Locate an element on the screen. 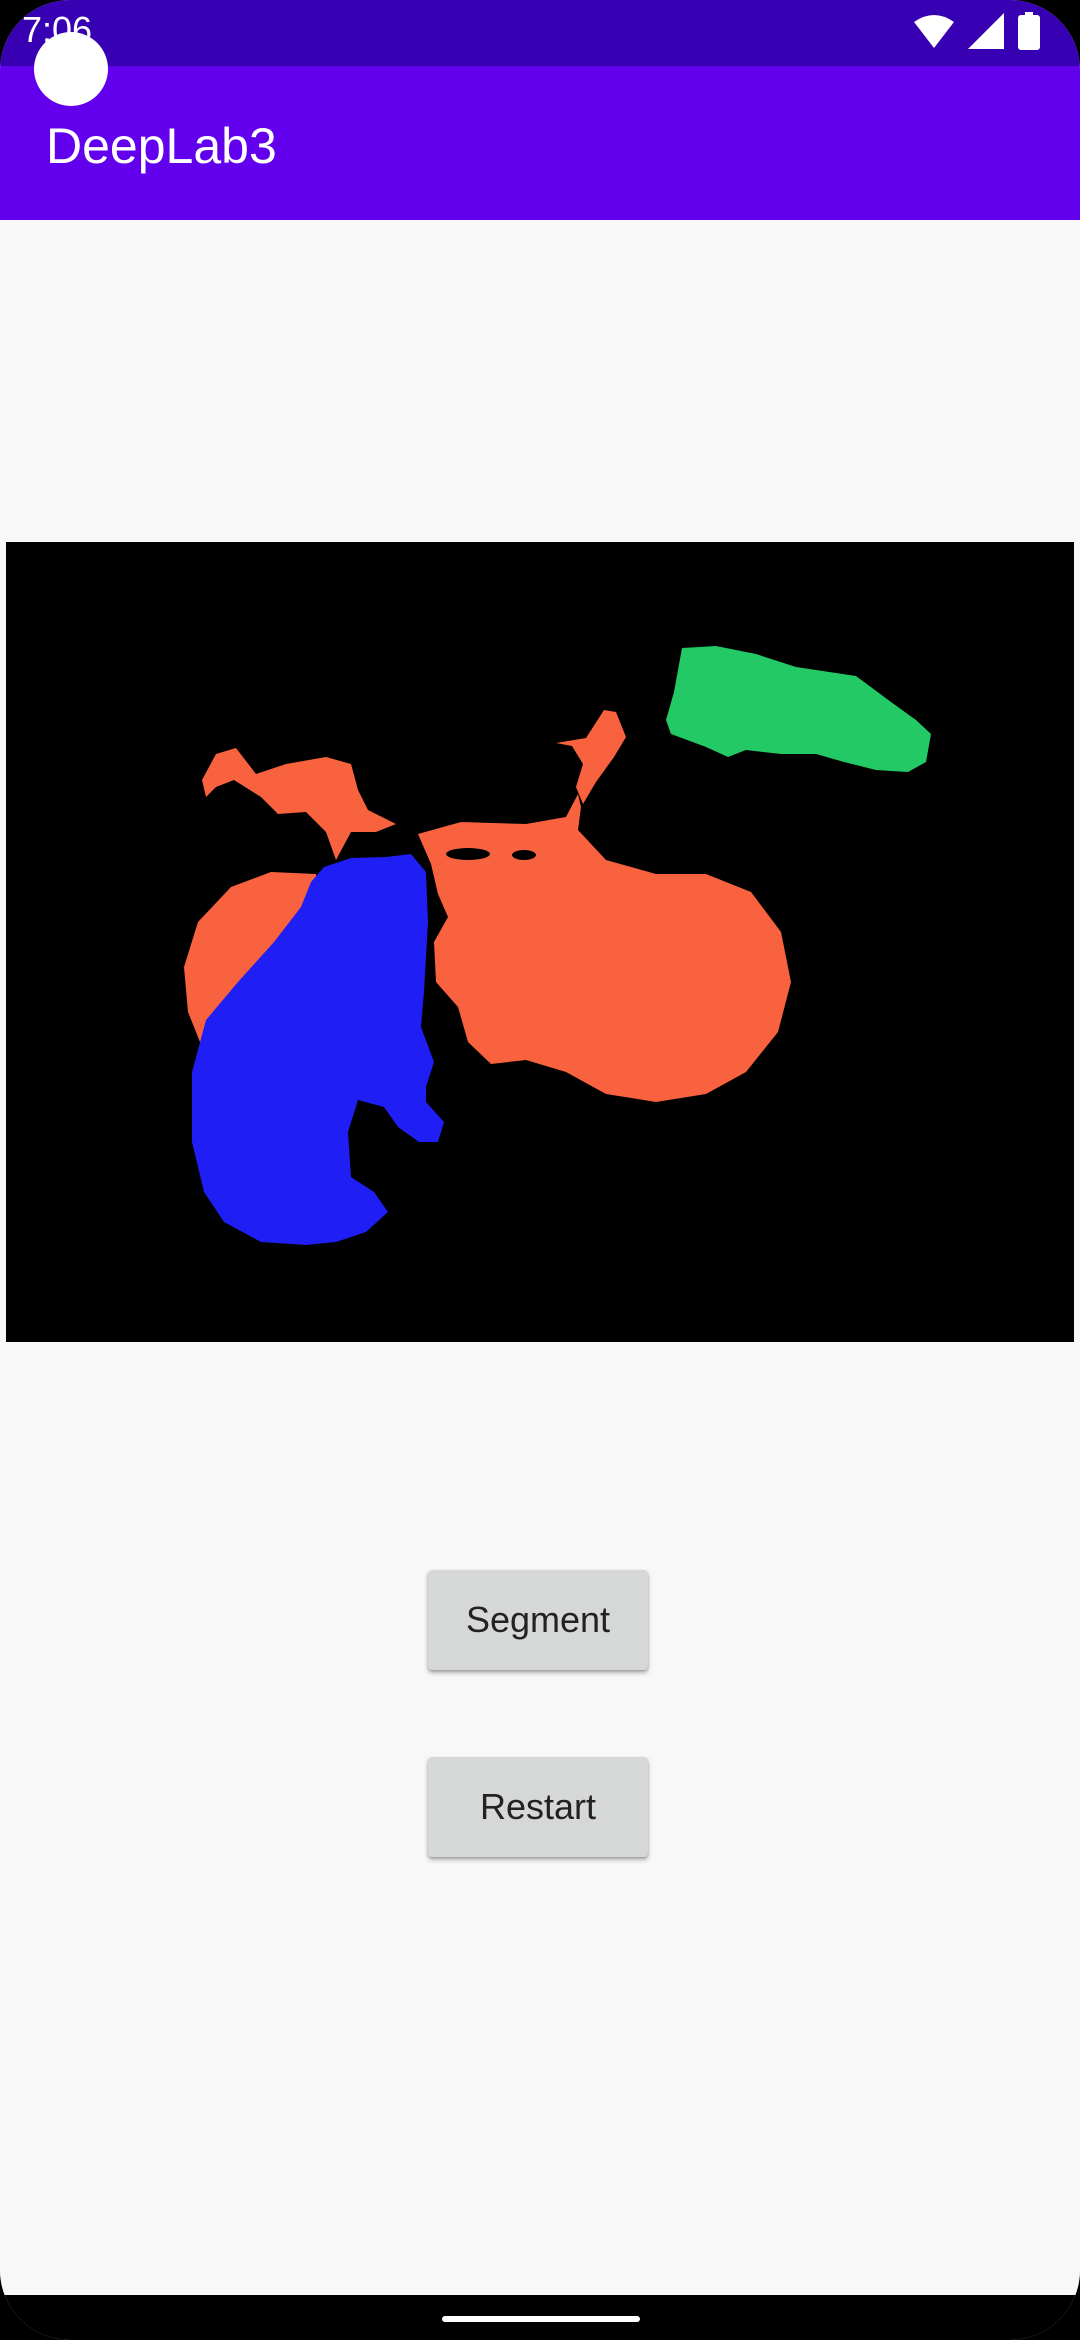  camera-cutout is located at coordinates (71, 69).